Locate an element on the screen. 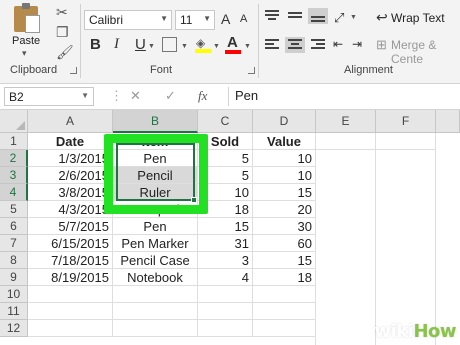 The width and height of the screenshot is (460, 345). bold-button: B is located at coordinates (95, 44).